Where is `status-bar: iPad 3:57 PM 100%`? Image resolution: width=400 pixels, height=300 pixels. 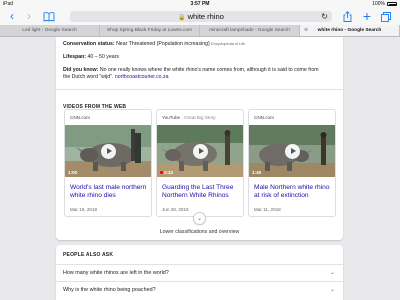
status-bar: iPad 3:57 PM 100% is located at coordinates (200, 4).